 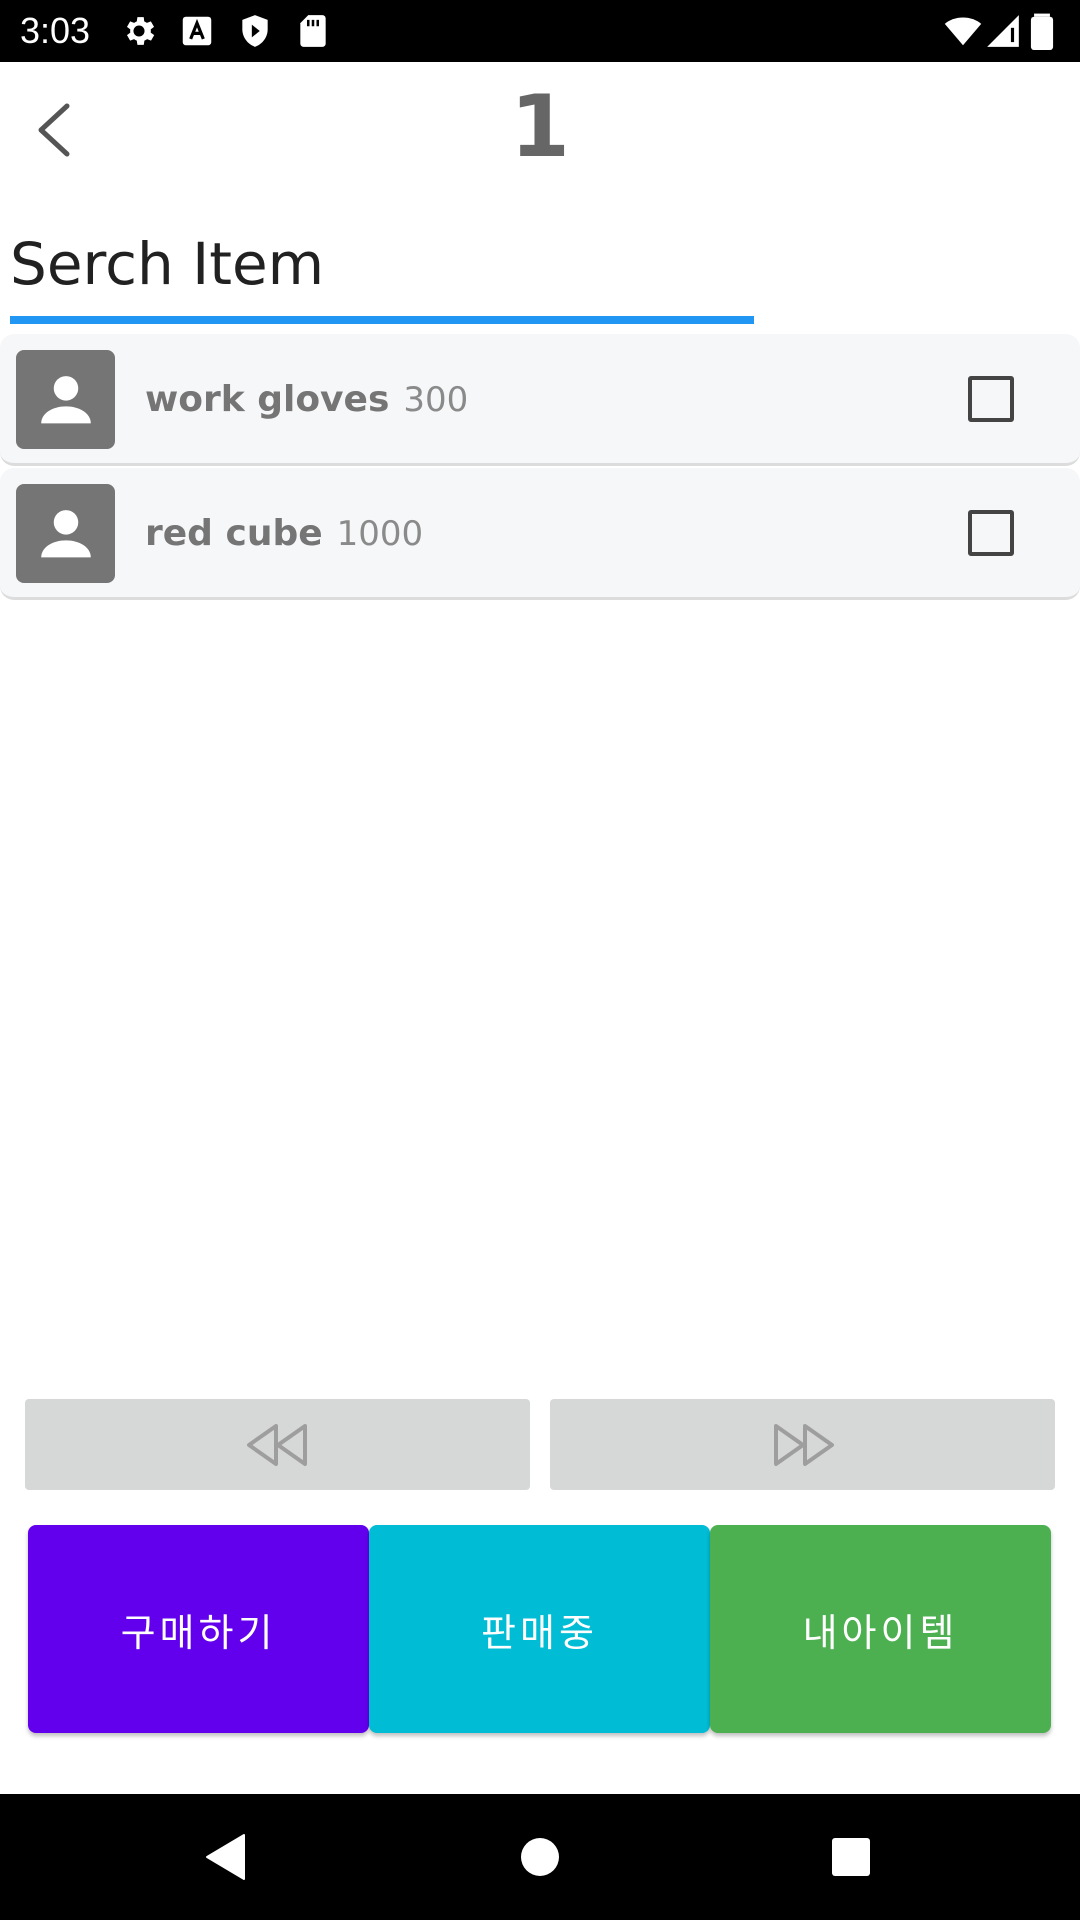 I want to click on status-bar: 3:03, so click(x=540, y=31).